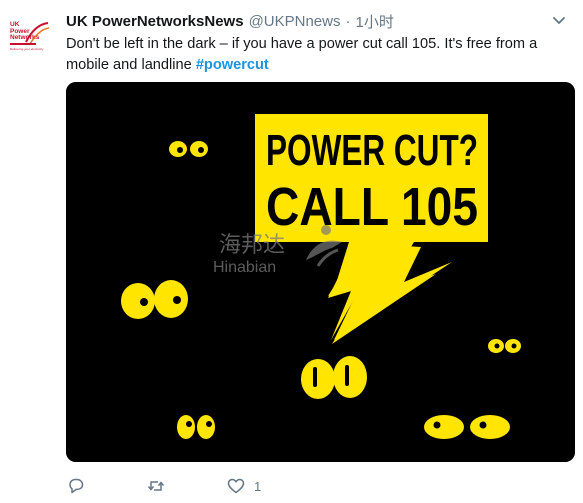 The width and height of the screenshot is (583, 503). What do you see at coordinates (232, 65) in the screenshot?
I see `hashtag-link: #powercut` at bounding box center [232, 65].